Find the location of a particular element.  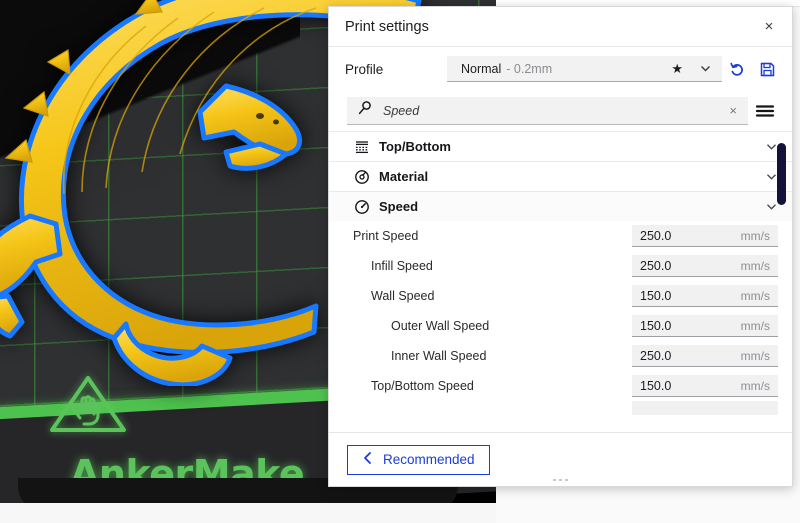

clear-search-icon: × is located at coordinates (733, 110).